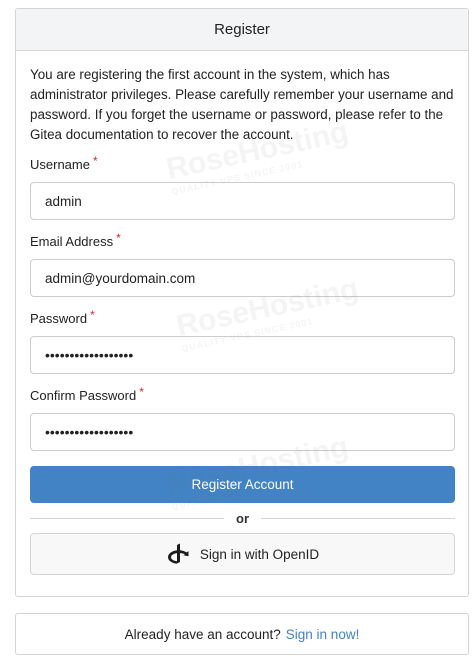 The height and width of the screenshot is (665, 476). I want to click on sign-in-prompt-card: Already have an account? Sign in now!, so click(242, 634).